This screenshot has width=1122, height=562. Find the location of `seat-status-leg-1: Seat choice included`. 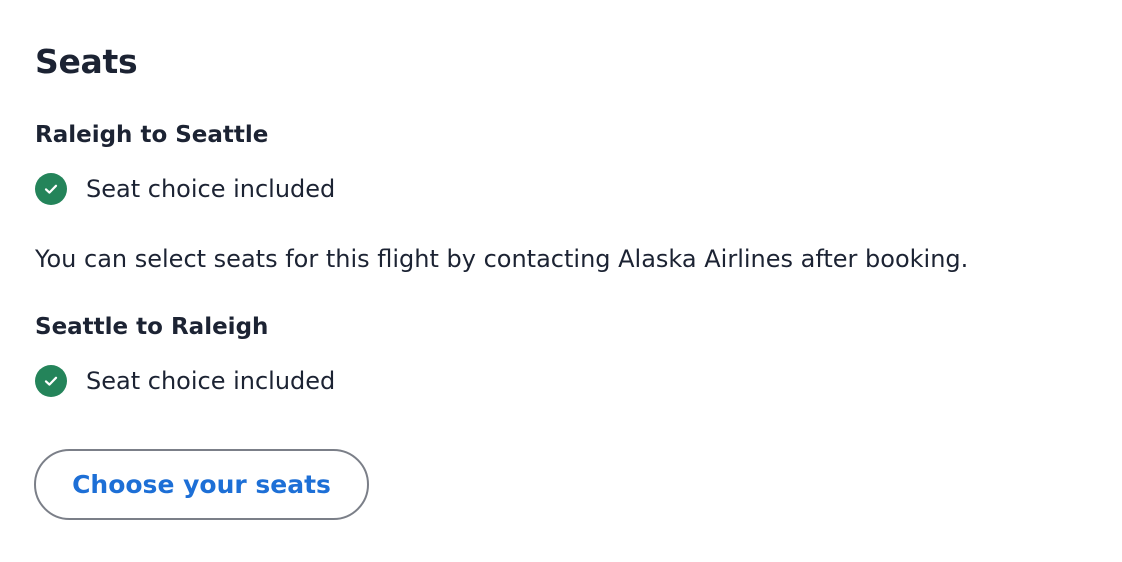

seat-status-leg-1: Seat choice included is located at coordinates (185, 189).